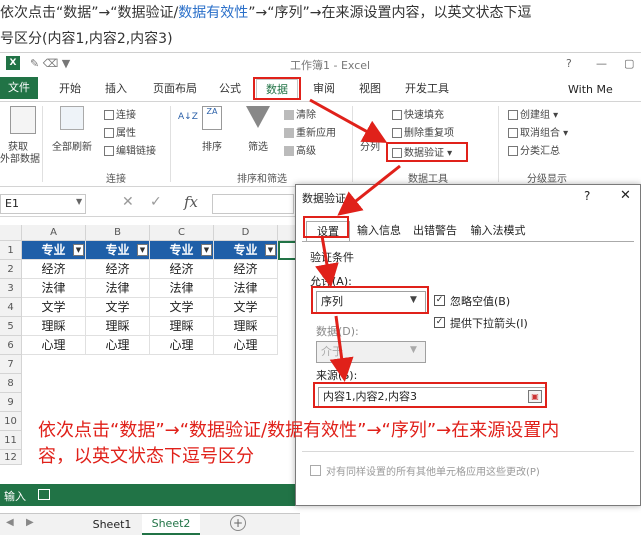  I want to click on scroll-left-icon: ◀, so click(10, 522).